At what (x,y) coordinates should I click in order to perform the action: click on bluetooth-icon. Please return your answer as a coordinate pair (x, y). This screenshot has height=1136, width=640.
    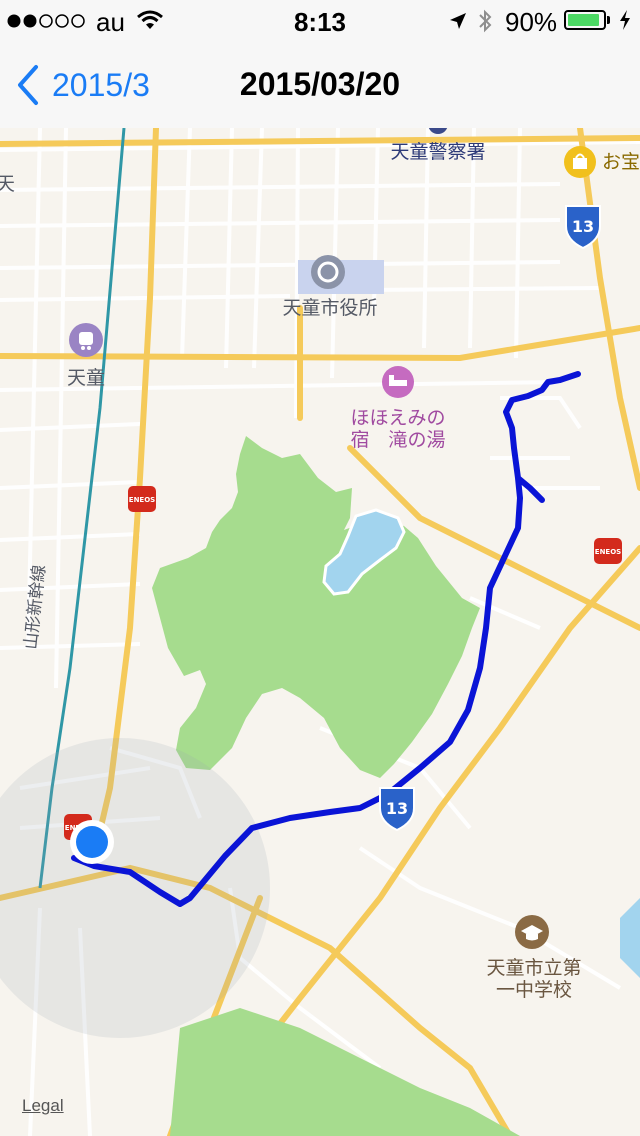
    Looking at the image, I should click on (485, 21).